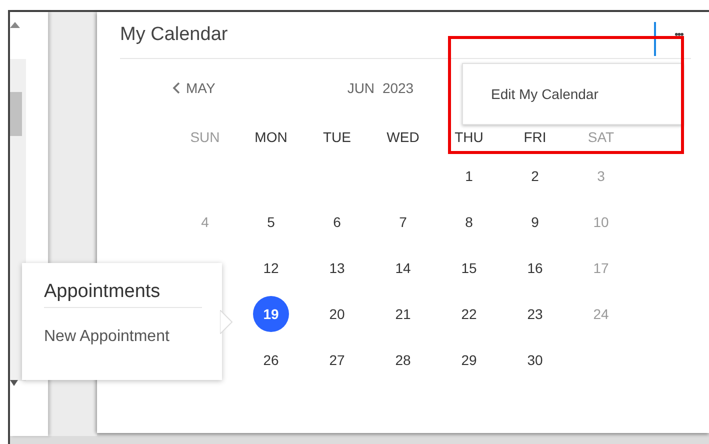 This screenshot has height=444, width=709. What do you see at coordinates (535, 176) in the screenshot?
I see `day-cell: 2` at bounding box center [535, 176].